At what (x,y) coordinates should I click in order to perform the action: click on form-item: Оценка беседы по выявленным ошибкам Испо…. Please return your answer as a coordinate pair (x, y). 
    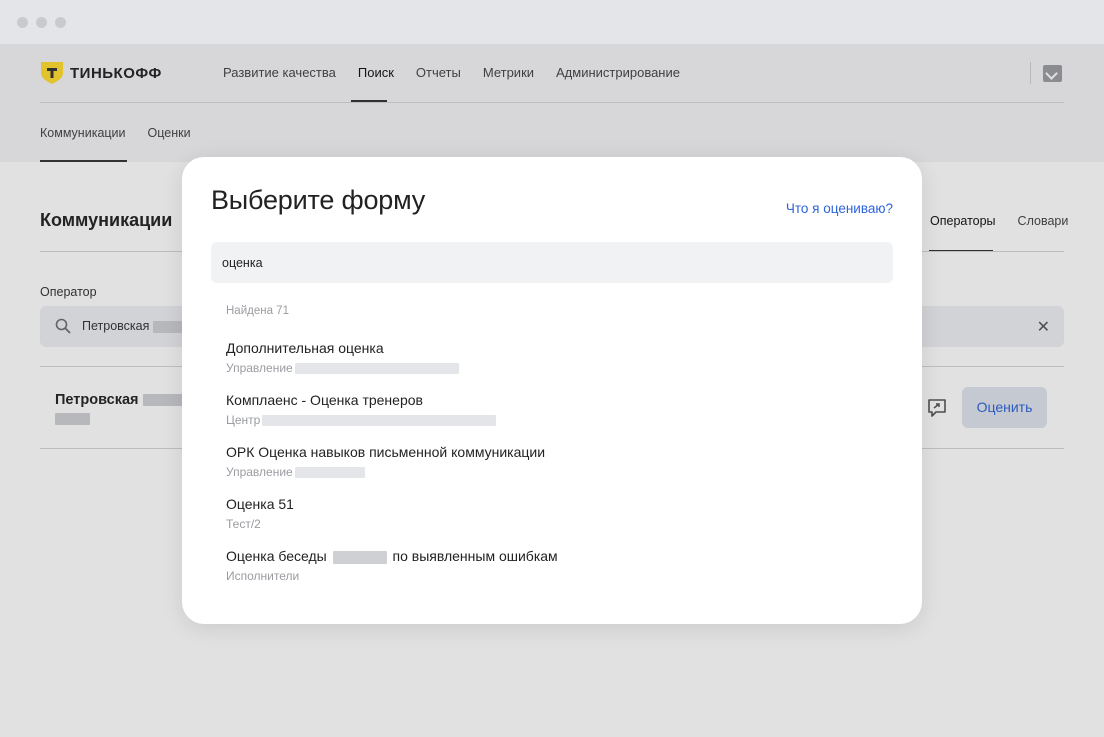
    Looking at the image, I should click on (546, 570).